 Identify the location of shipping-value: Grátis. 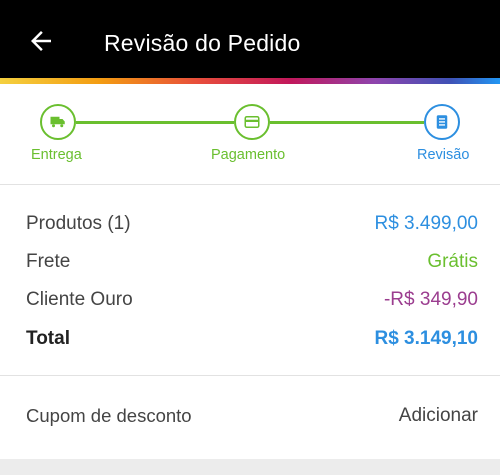
(452, 261).